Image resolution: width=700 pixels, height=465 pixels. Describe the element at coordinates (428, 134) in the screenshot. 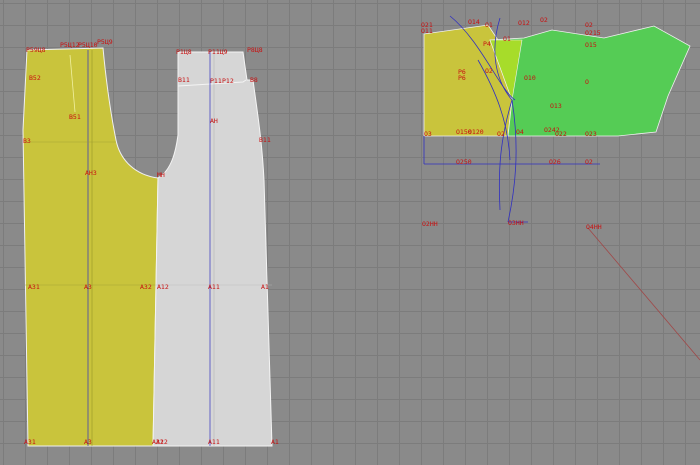

I see `point-label-sleeve-o3: O3` at that location.